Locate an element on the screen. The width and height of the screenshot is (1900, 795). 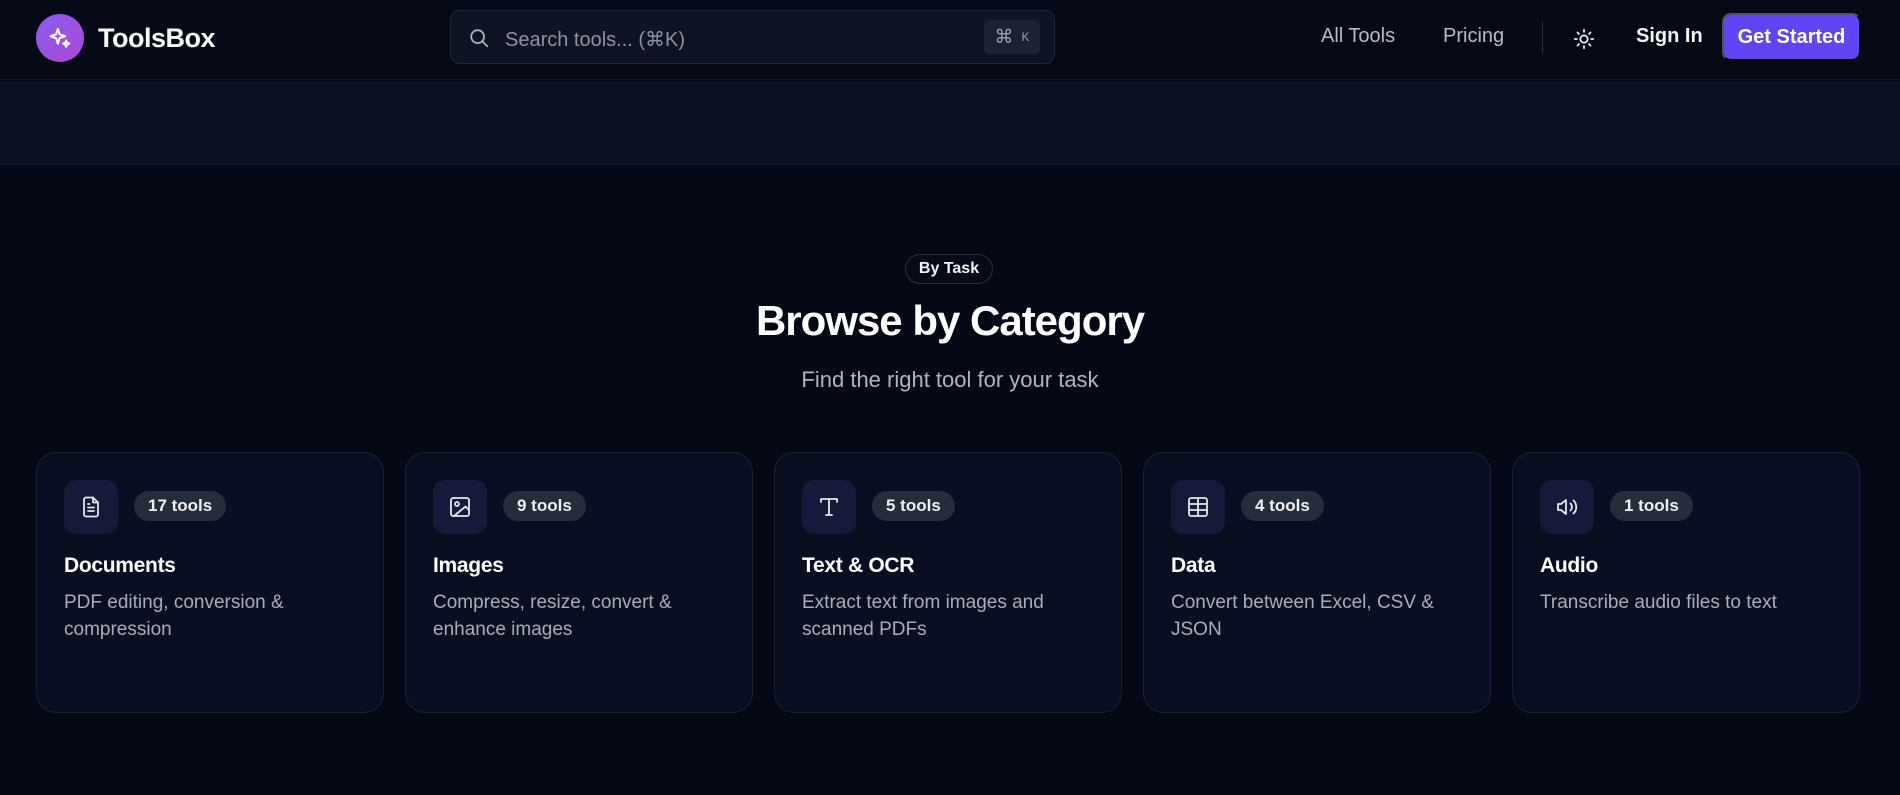
document-icon is located at coordinates (91, 507).